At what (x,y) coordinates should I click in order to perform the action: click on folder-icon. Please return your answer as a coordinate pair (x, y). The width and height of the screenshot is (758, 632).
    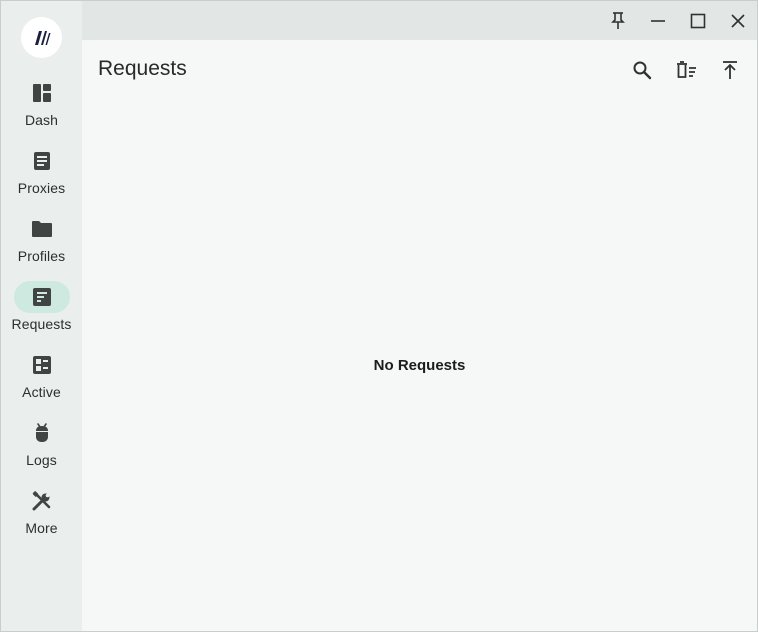
    Looking at the image, I should click on (41, 229).